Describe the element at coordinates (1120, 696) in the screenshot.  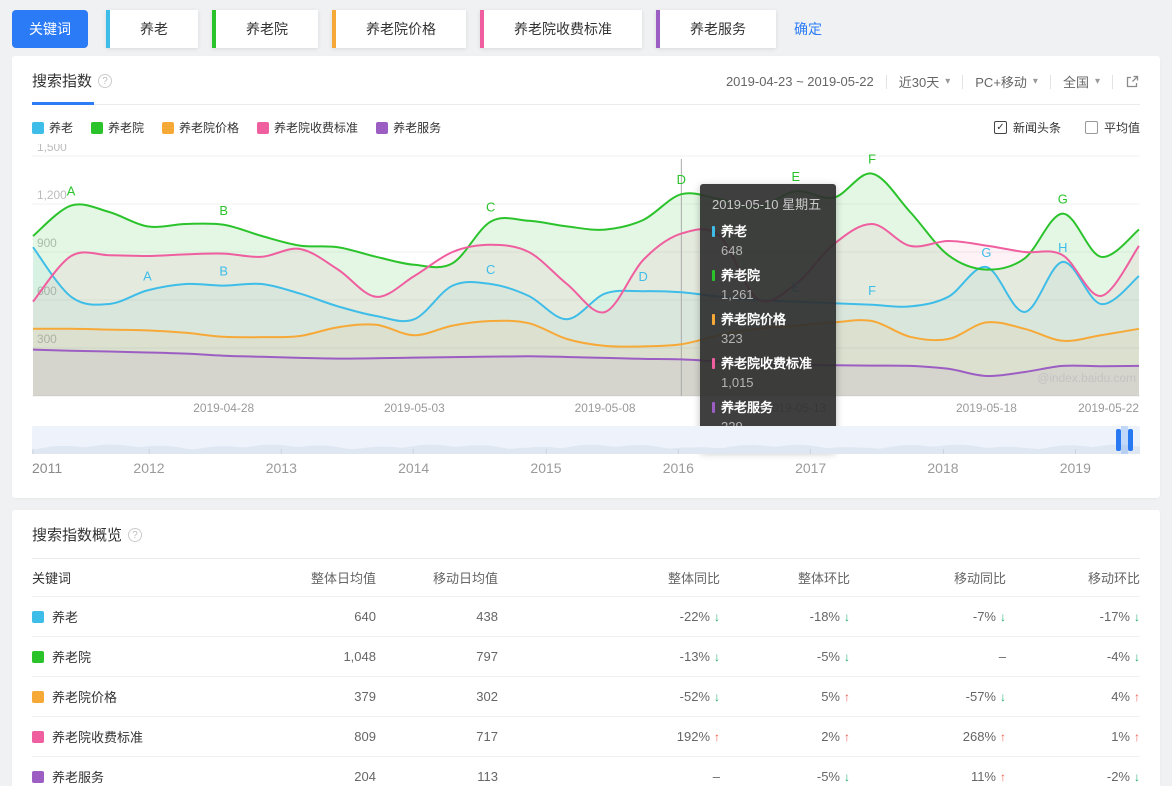
I see `trend-value: 4%` at that location.